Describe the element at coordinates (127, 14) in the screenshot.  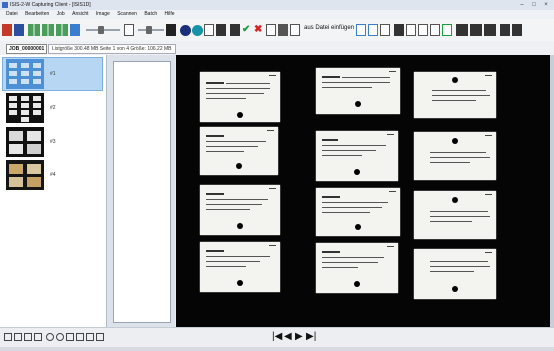
I see `menu-item-scannen: Scannen` at that location.